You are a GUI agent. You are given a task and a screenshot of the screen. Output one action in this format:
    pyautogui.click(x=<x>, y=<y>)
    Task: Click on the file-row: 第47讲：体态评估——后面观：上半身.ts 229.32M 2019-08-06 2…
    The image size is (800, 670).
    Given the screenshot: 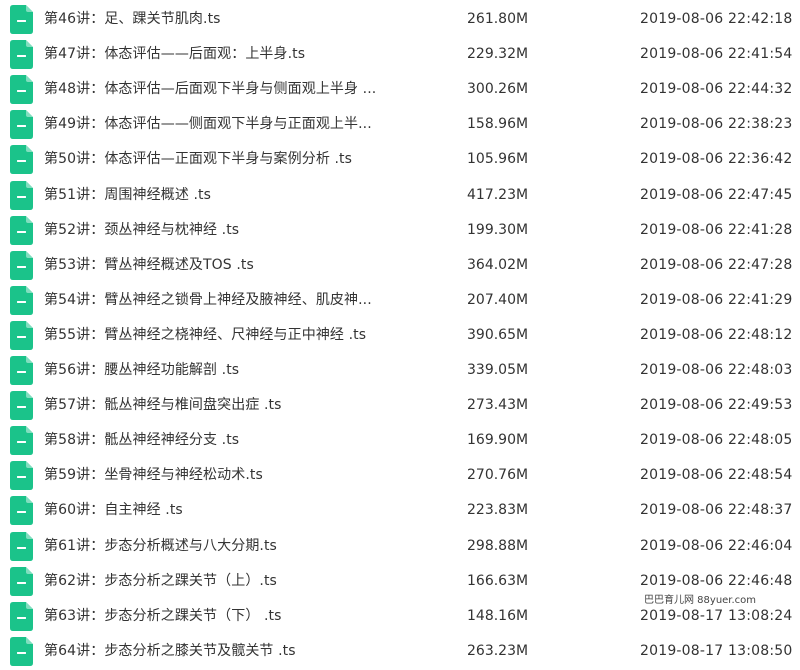 What is the action you would take?
    pyautogui.click(x=400, y=54)
    